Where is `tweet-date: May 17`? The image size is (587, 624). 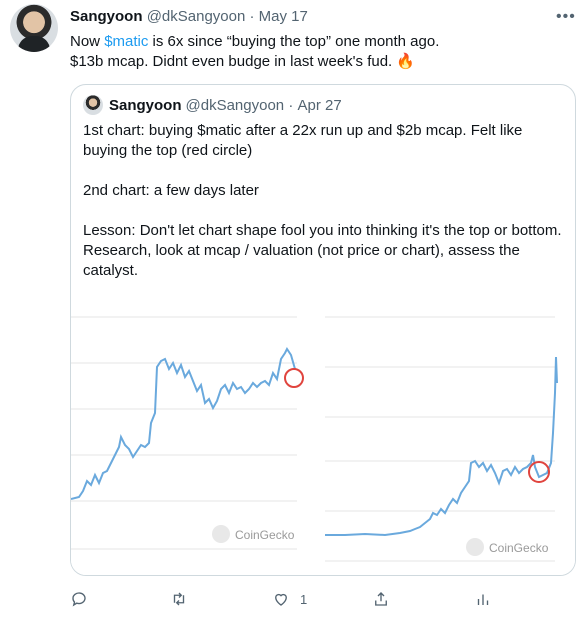 tweet-date: May 17 is located at coordinates (283, 16).